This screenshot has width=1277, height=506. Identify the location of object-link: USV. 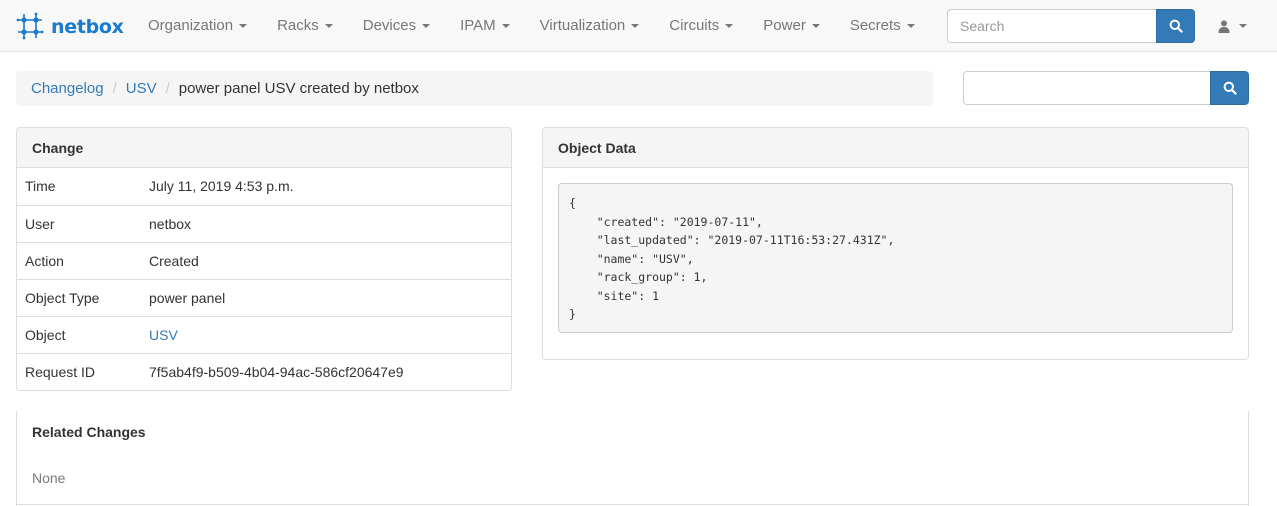
(163, 335).